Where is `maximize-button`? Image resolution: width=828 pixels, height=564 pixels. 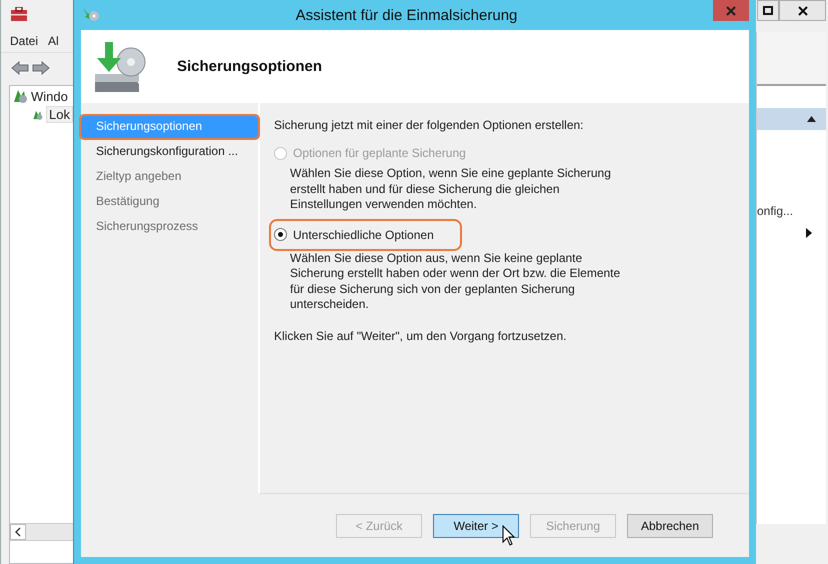
maximize-button is located at coordinates (768, 10).